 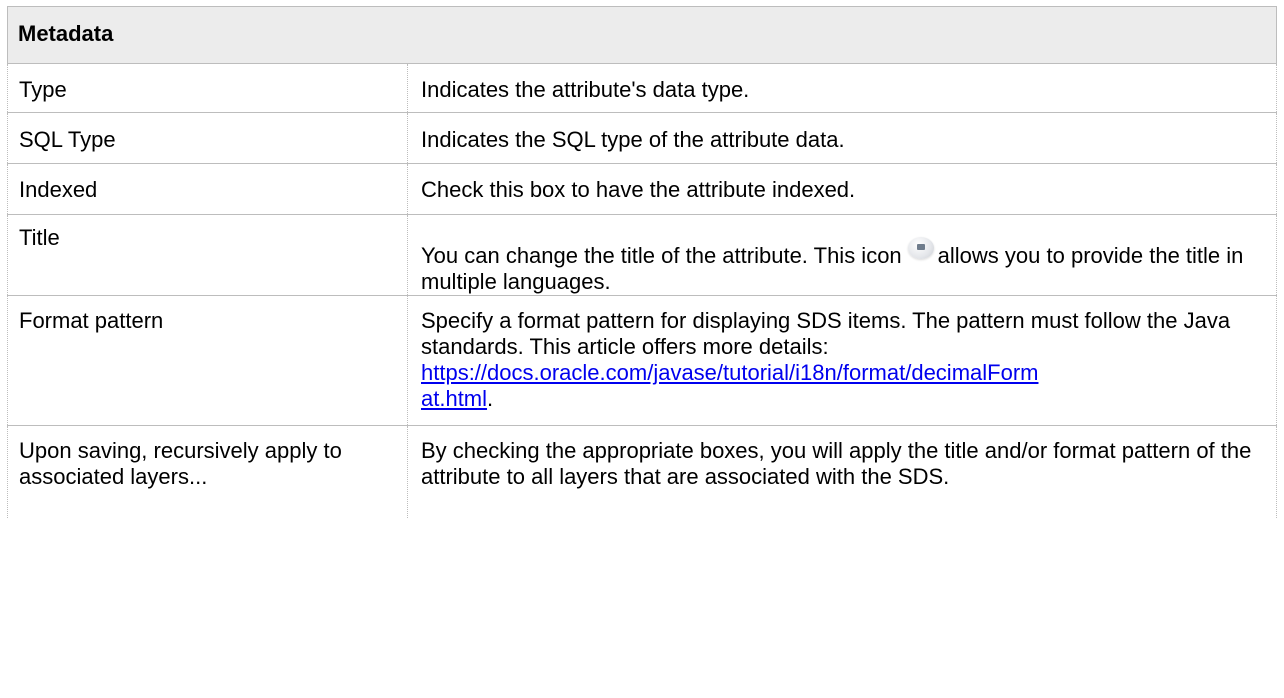 What do you see at coordinates (207, 189) in the screenshot?
I see `row-key-indexed: Indexed` at bounding box center [207, 189].